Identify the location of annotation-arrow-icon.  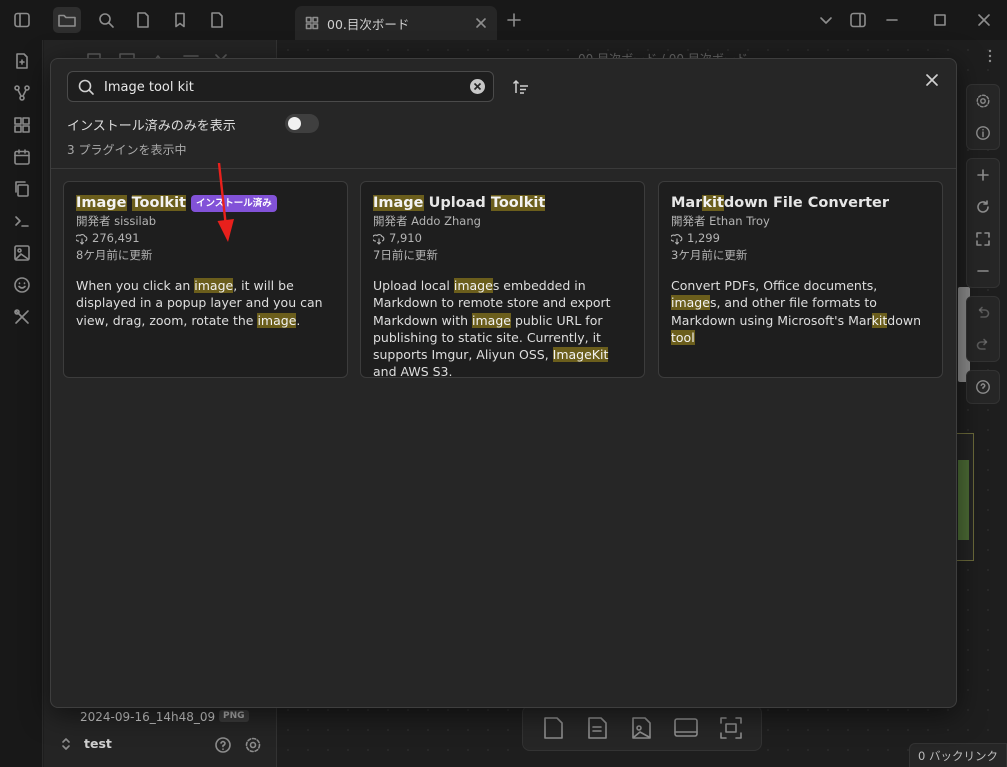
(225, 202).